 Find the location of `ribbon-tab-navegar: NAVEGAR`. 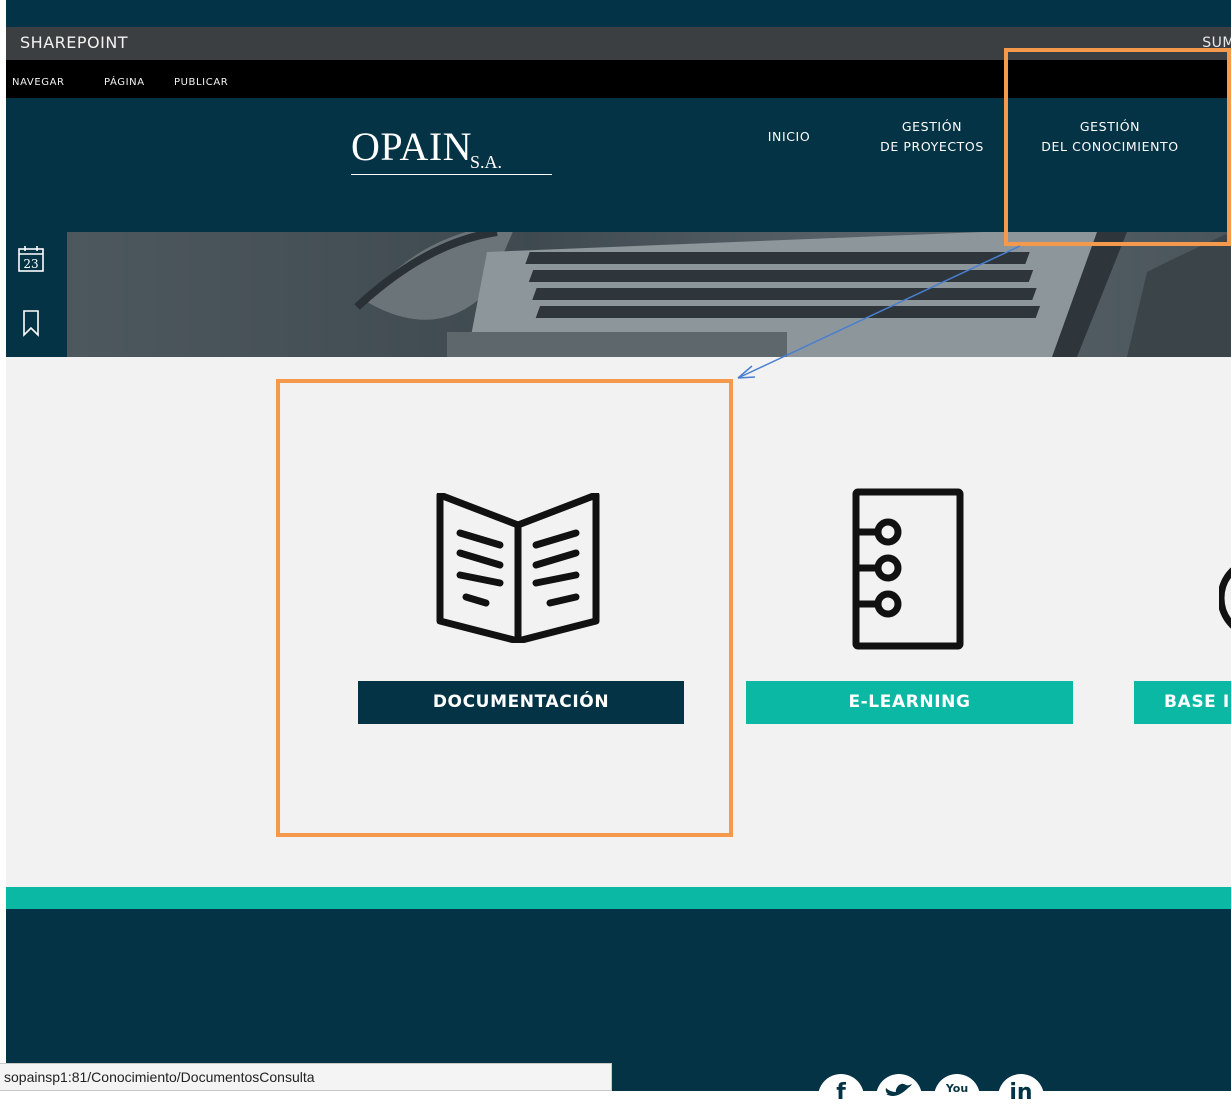

ribbon-tab-navegar: NAVEGAR is located at coordinates (38, 82).